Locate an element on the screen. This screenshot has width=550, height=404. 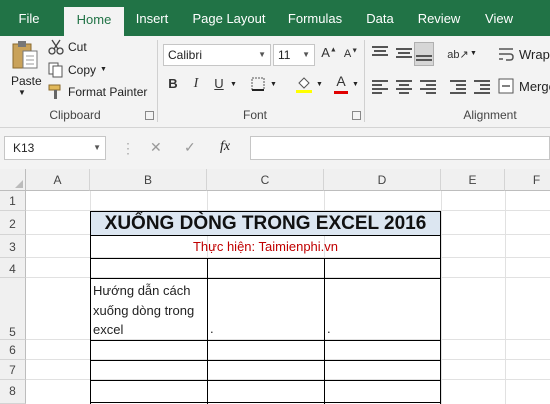
column-header-b: B is located at coordinates (148, 180).